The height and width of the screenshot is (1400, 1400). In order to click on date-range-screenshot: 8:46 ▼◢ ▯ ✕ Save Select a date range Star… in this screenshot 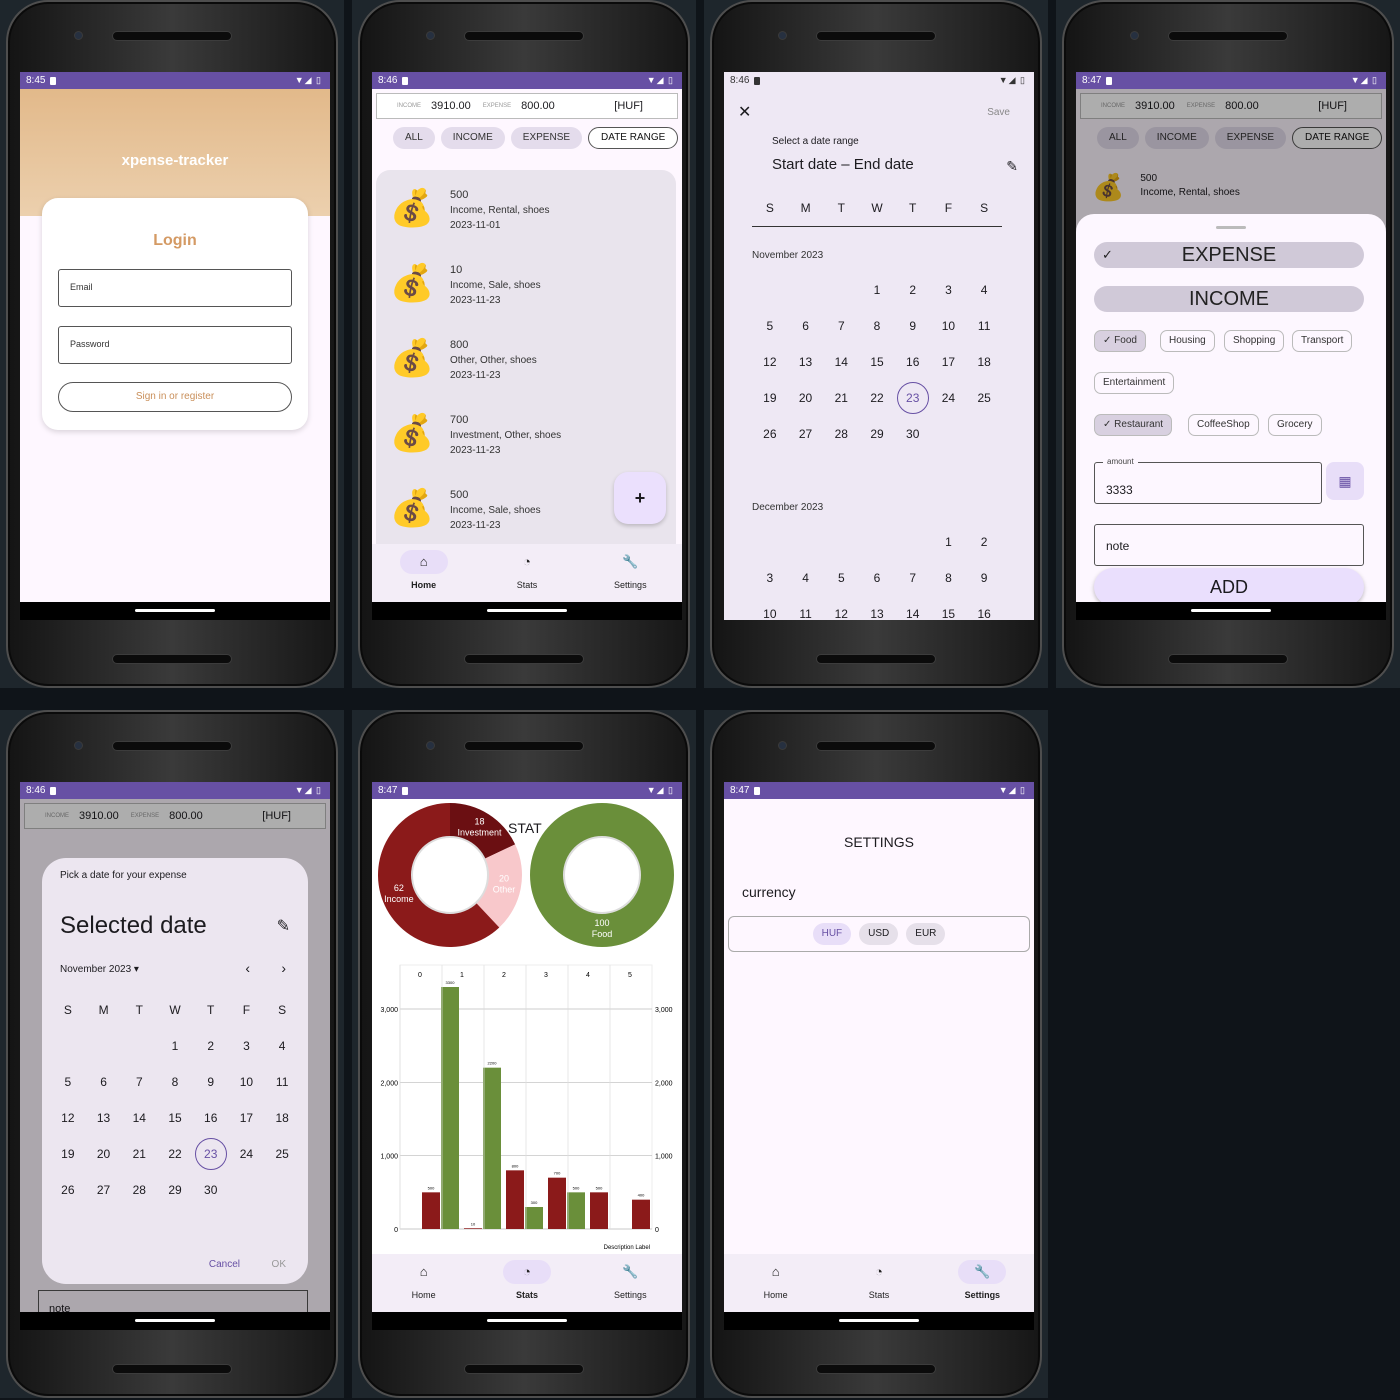, I will do `click(876, 344)`.